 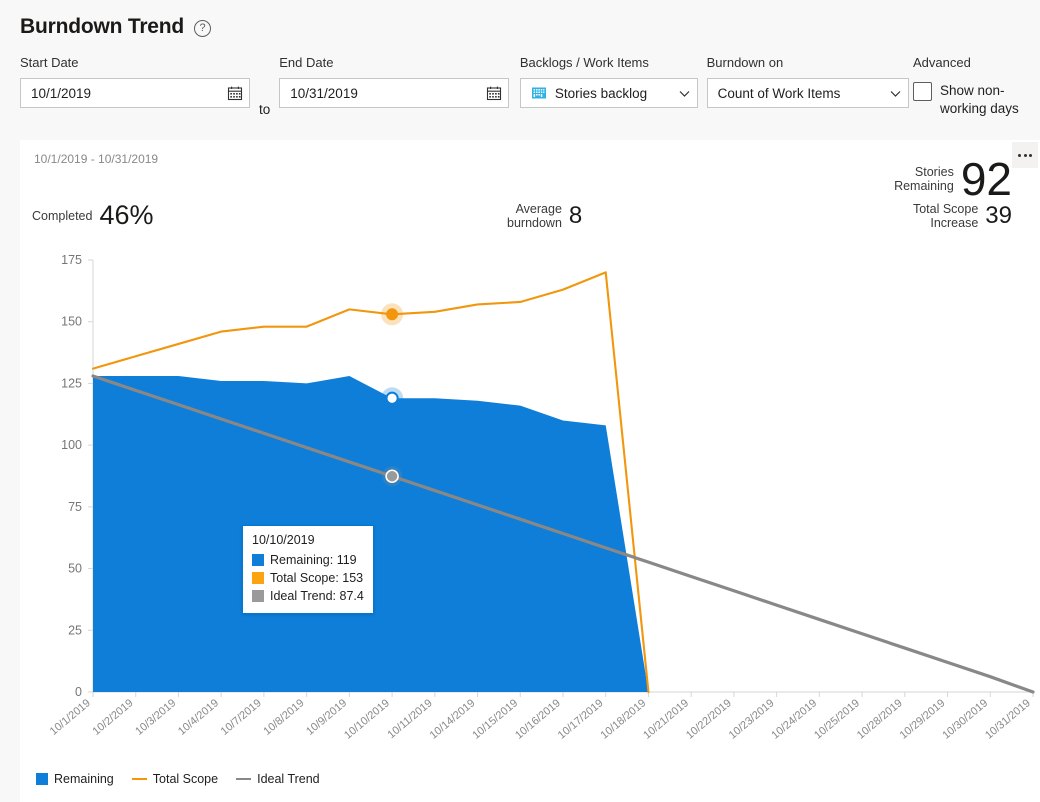 I want to click on end-date-field: End Date 10/31/2019, so click(x=394, y=81).